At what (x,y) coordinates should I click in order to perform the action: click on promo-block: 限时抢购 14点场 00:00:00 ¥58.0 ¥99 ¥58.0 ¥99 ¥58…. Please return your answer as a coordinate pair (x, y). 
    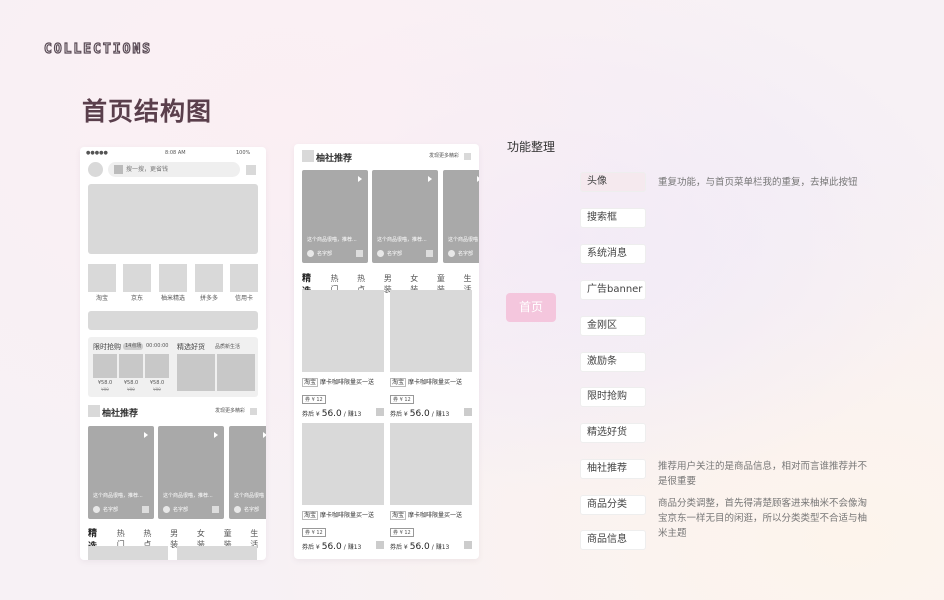
    Looking at the image, I should click on (173, 367).